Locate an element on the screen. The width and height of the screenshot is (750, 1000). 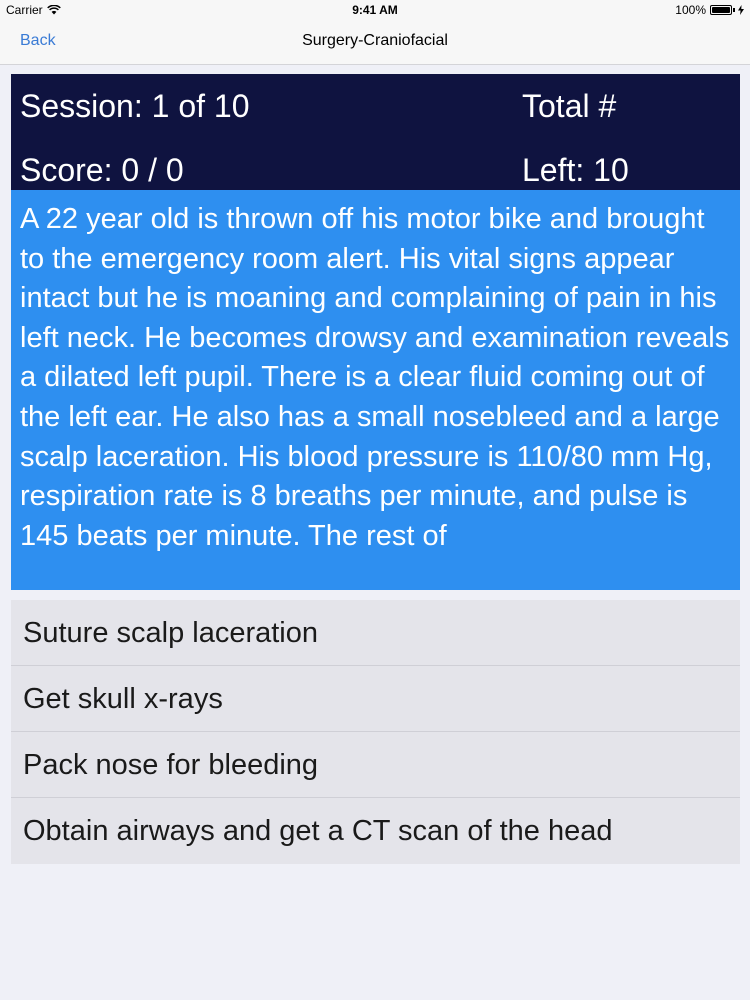
status-right: 100% is located at coordinates (709, 10).